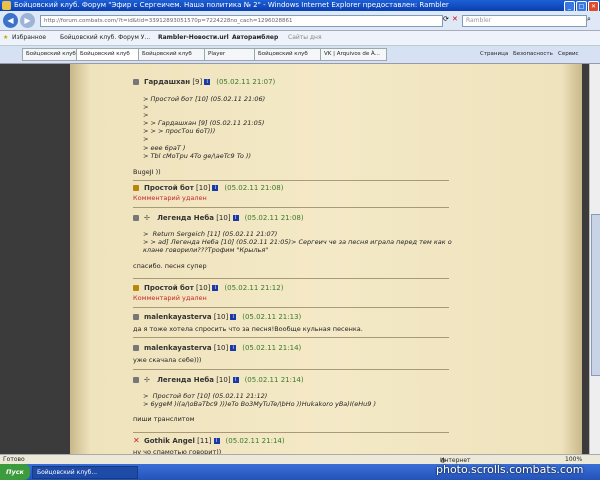 The image size is (600, 480). What do you see at coordinates (287, 54) in the screenshot?
I see `tab-fc-4: Бойцовский клуб` at bounding box center [287, 54].